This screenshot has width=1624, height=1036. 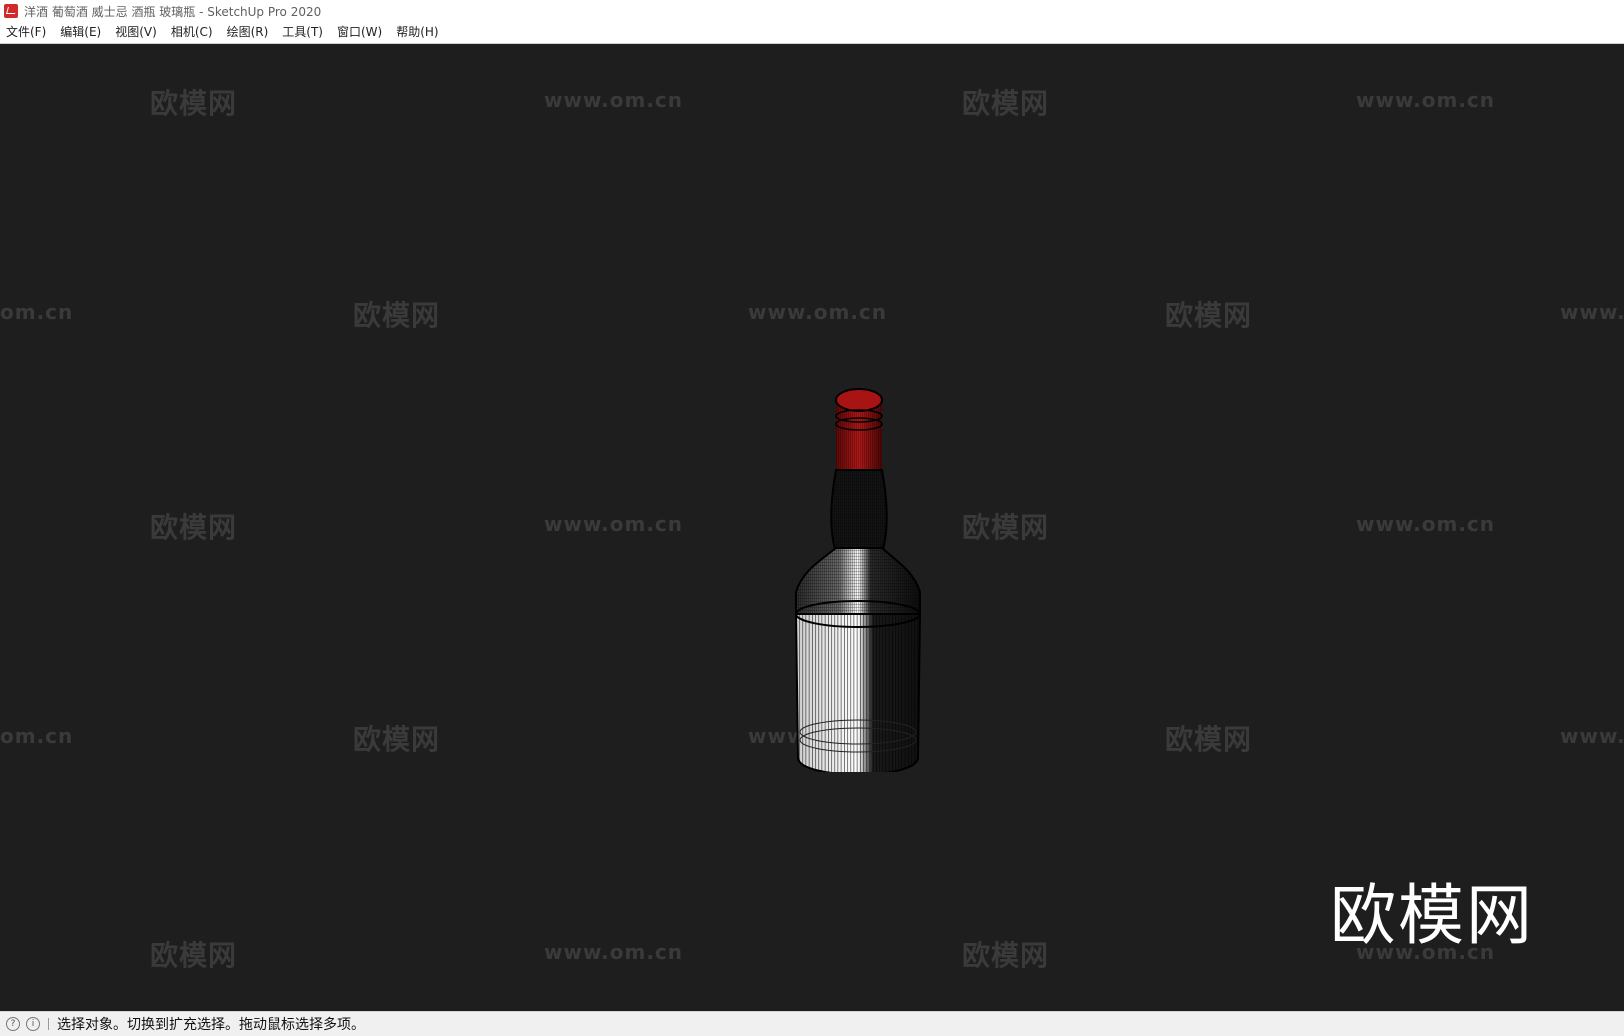 I want to click on window-title: 洋酒 葡萄酒 威士忌 酒瓶 玻璃瓶 - SketchUp Pro 2020, so click(x=173, y=11).